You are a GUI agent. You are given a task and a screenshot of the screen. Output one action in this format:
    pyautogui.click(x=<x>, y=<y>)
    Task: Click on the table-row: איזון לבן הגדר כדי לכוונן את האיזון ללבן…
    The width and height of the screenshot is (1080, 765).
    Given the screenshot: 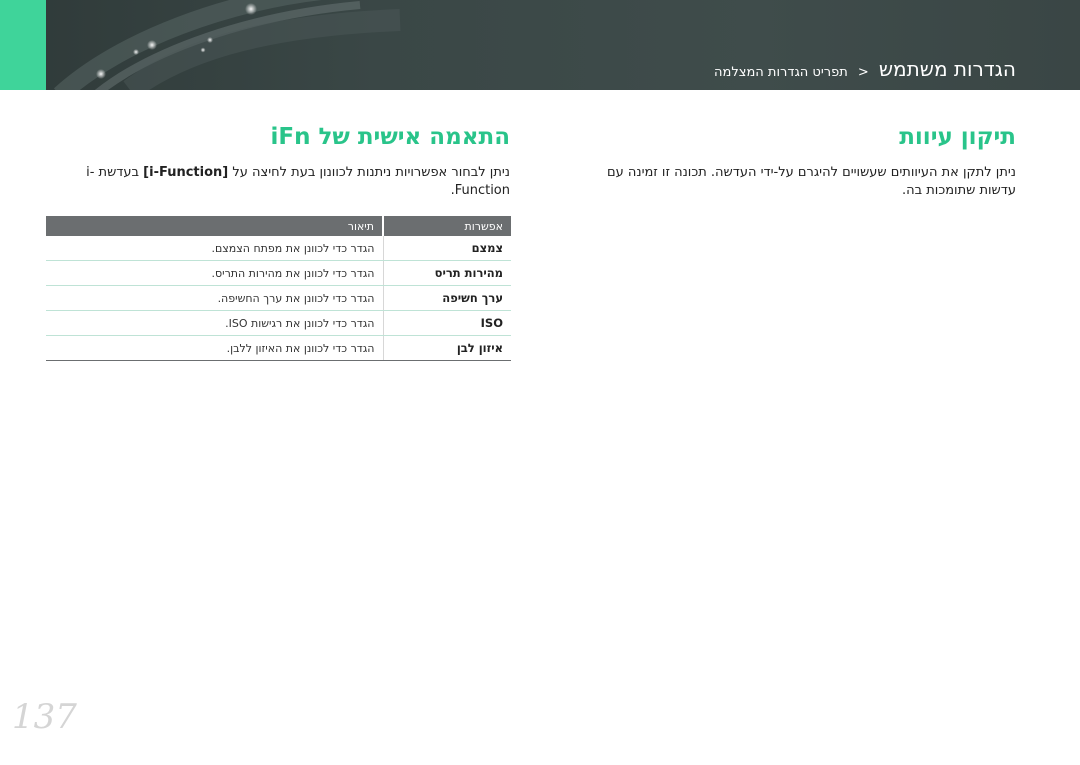 What is the action you would take?
    pyautogui.click(x=278, y=348)
    